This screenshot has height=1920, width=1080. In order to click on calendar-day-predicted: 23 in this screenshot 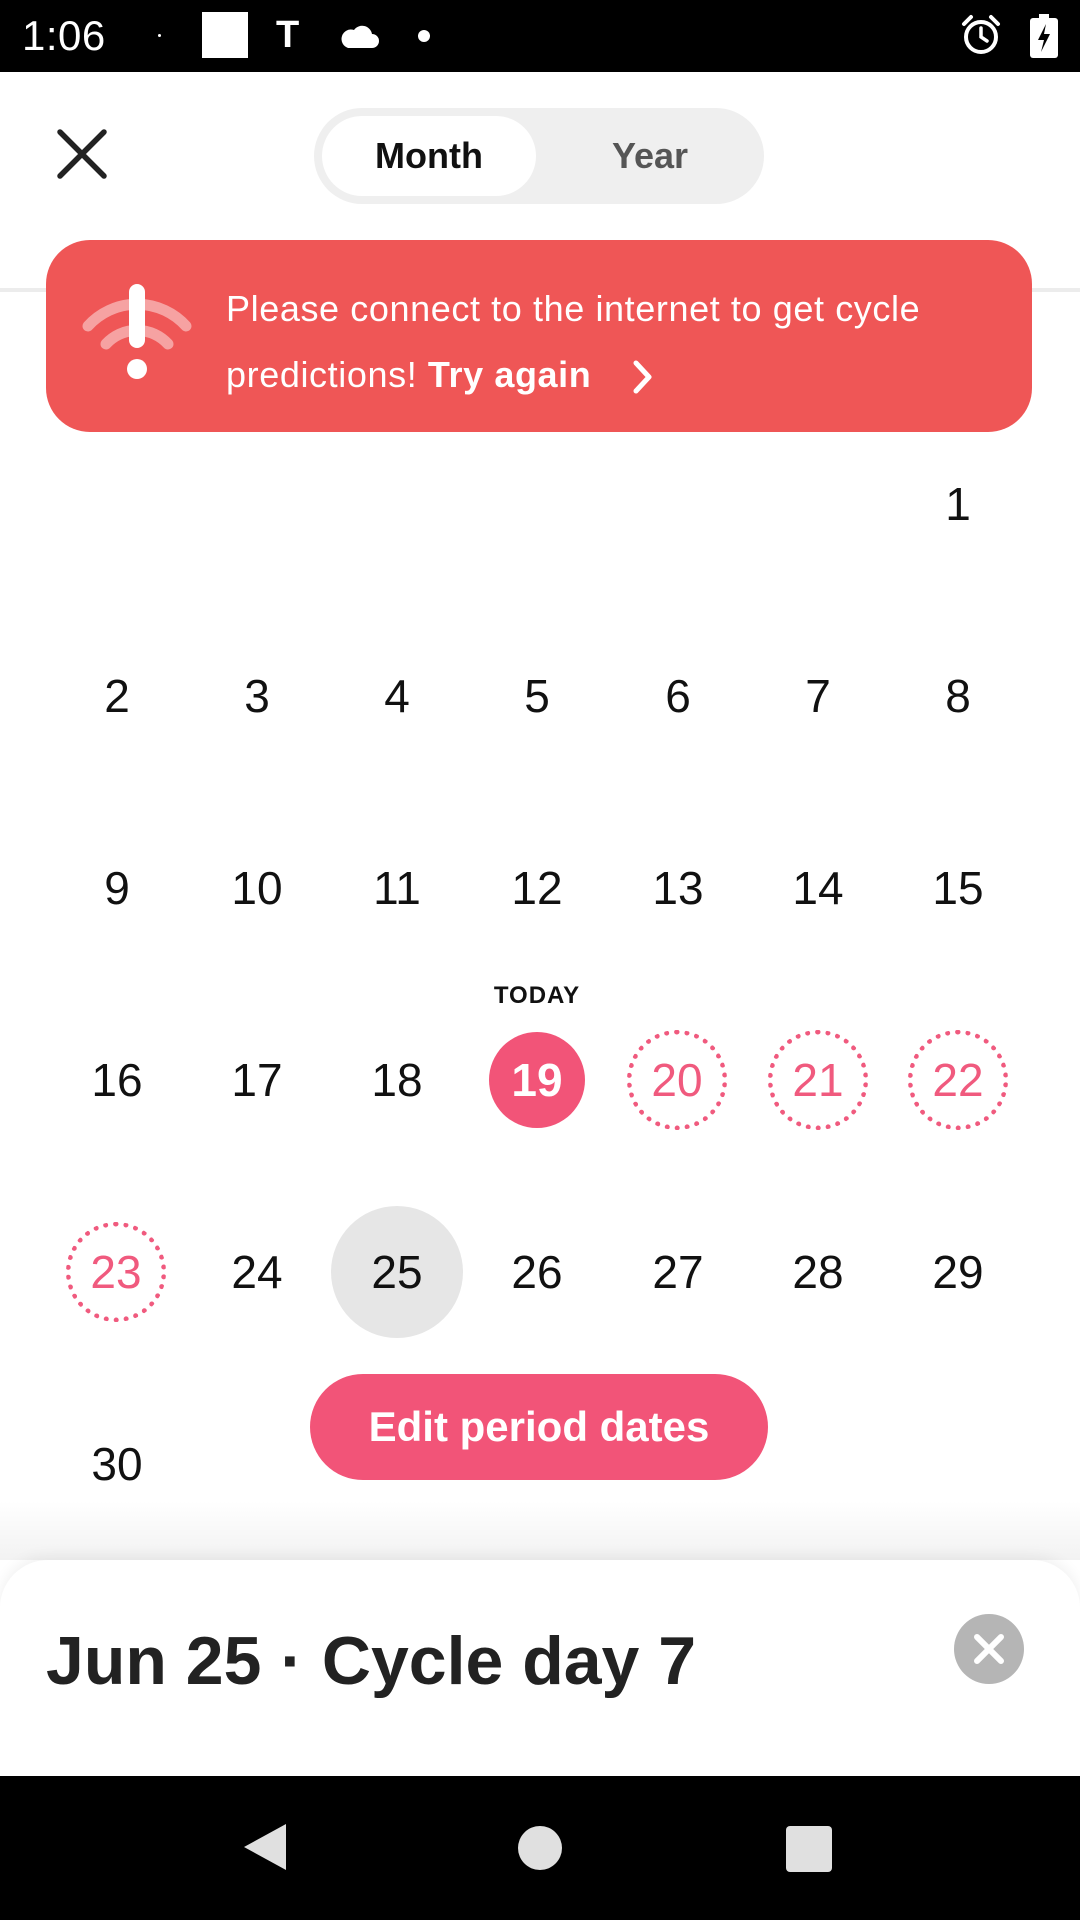, I will do `click(116, 1272)`.